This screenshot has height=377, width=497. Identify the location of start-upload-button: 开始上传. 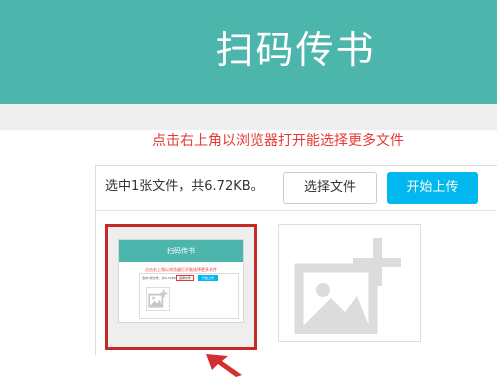
(432, 188).